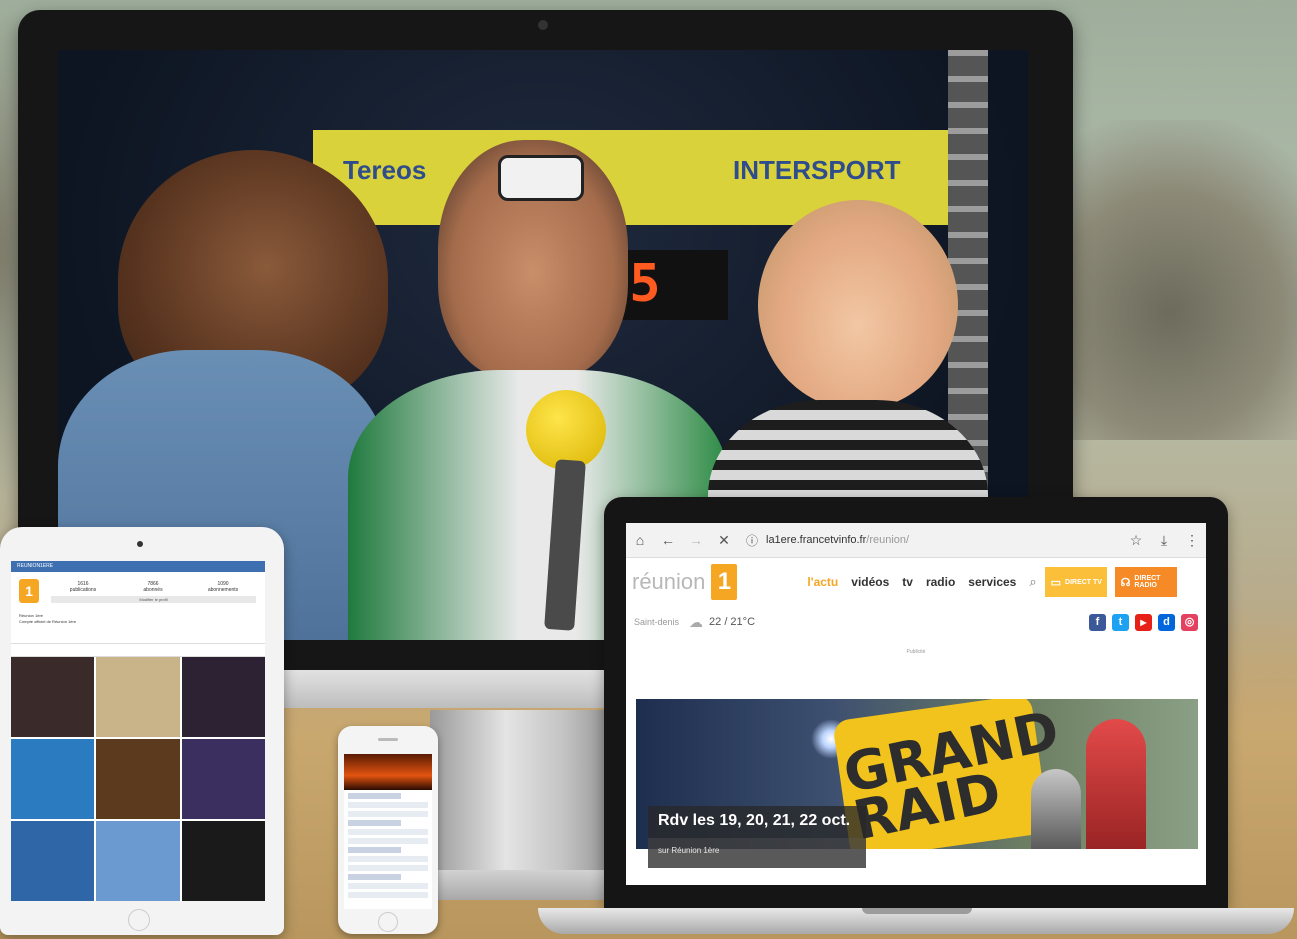 The image size is (1297, 939). I want to click on bookmark-star-icon: ☆, so click(1136, 540).